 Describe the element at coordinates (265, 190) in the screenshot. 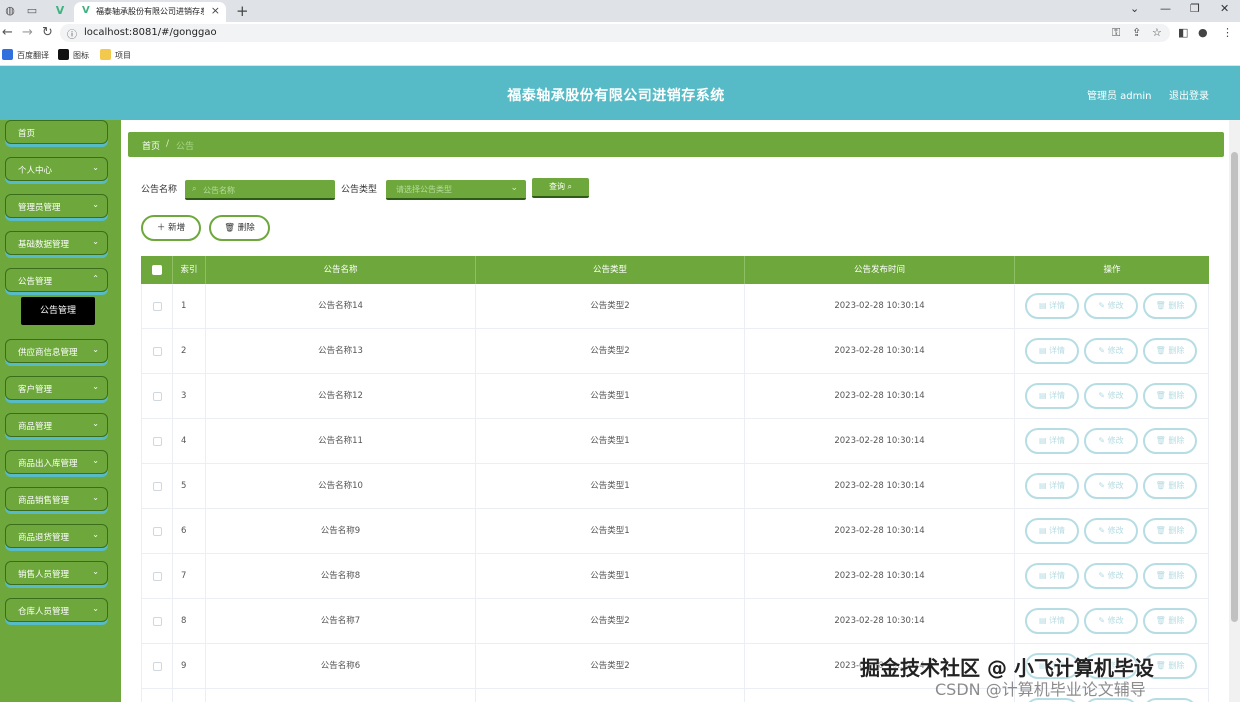

I see `notice-name-input` at that location.